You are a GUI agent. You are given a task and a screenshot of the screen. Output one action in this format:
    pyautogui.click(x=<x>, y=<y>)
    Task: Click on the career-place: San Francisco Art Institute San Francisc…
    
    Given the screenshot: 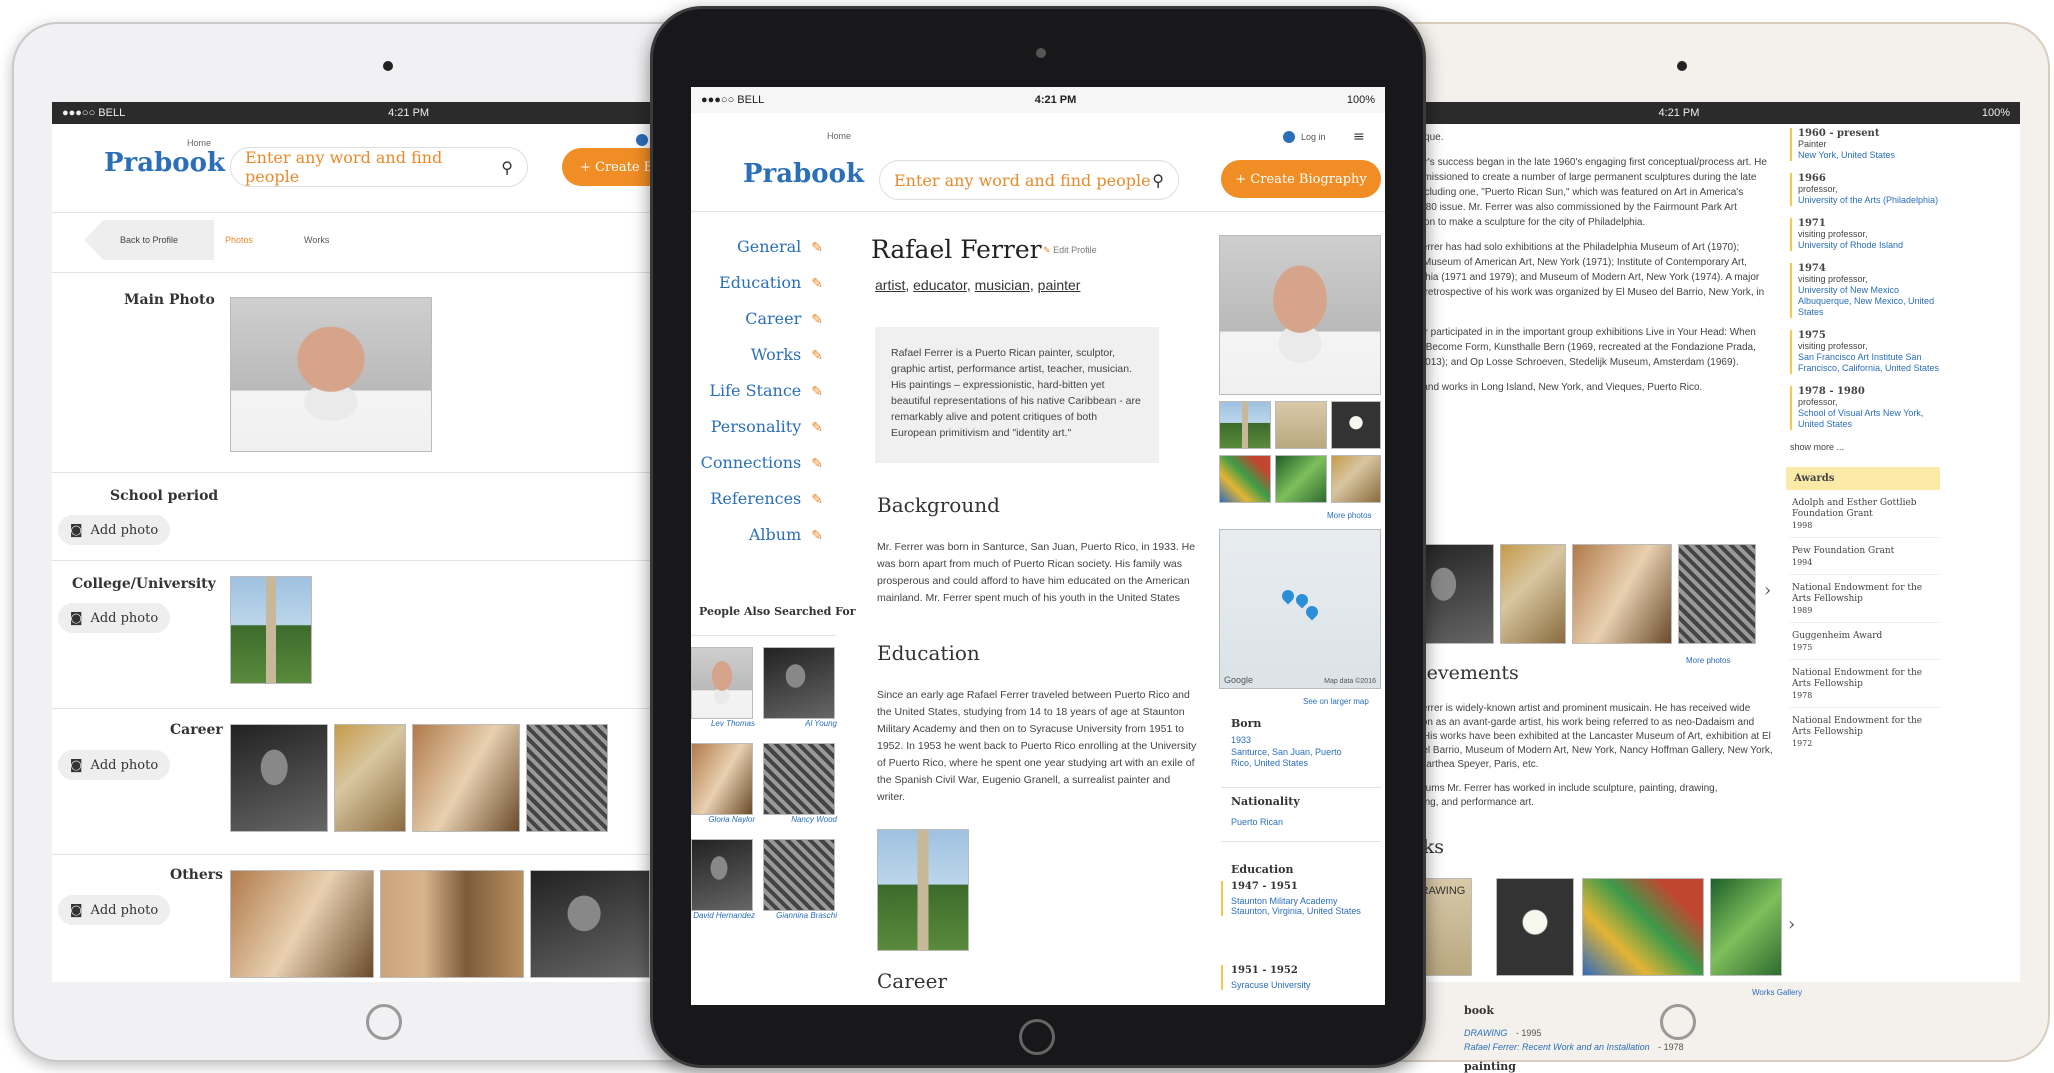 What is the action you would take?
    pyautogui.click(x=1869, y=363)
    